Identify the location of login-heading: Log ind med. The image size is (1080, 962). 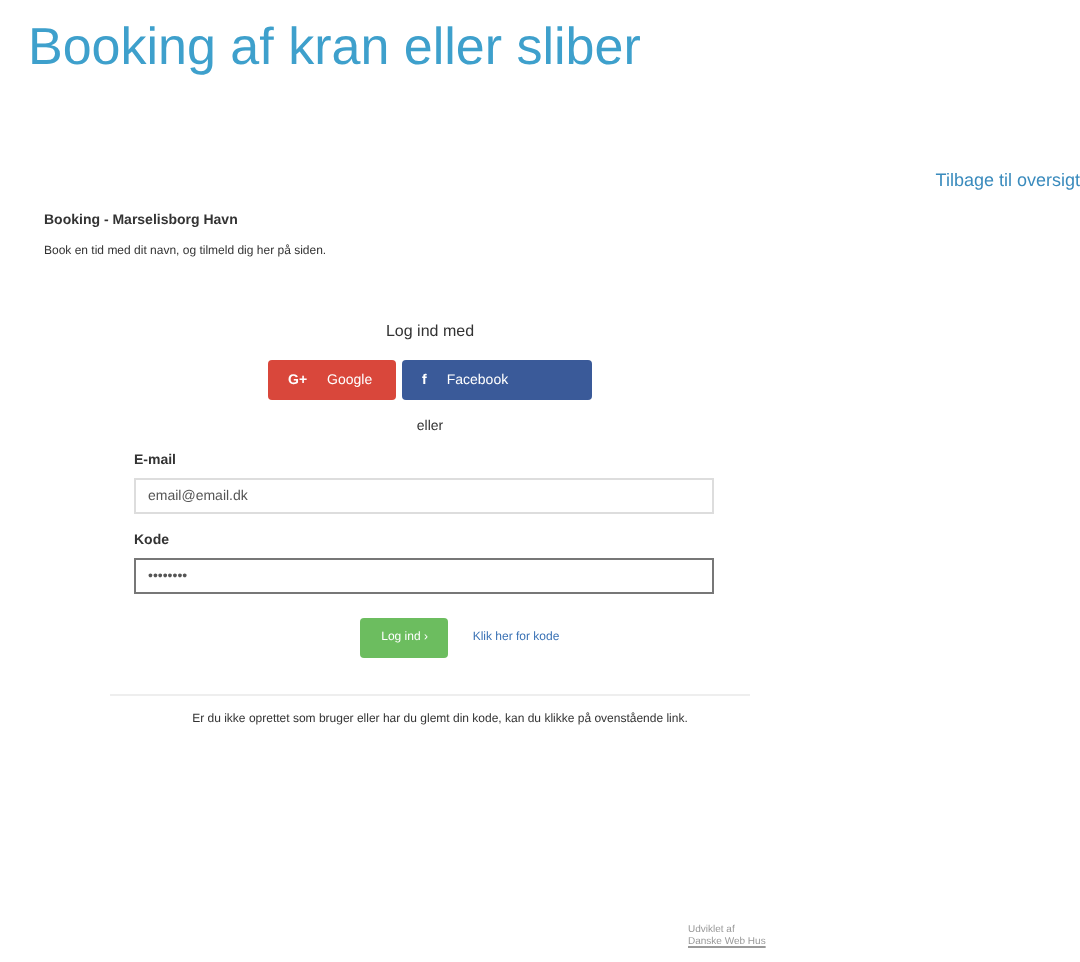
(430, 331).